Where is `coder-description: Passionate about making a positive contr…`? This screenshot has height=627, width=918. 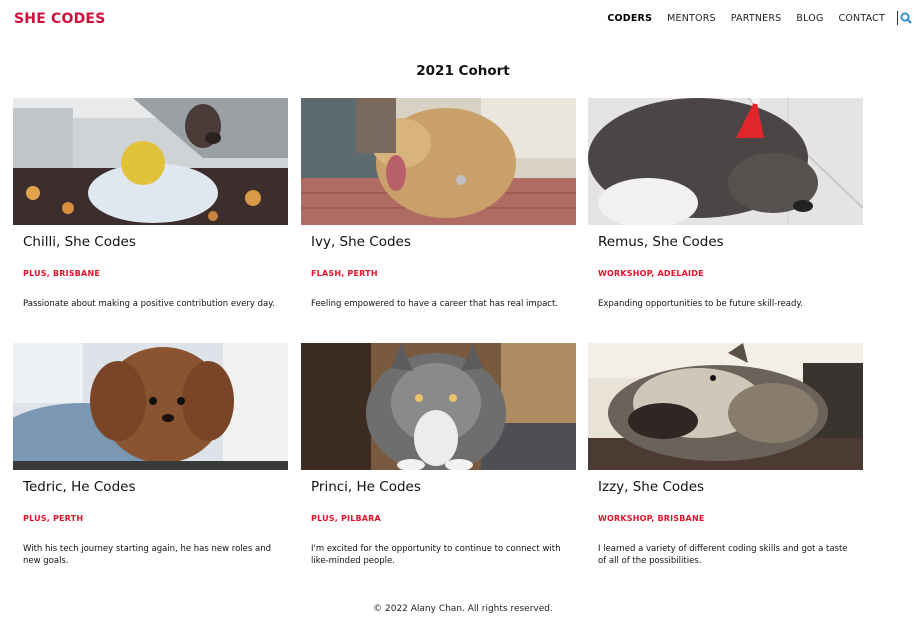 coder-description: Passionate about making a positive contr… is located at coordinates (149, 304).